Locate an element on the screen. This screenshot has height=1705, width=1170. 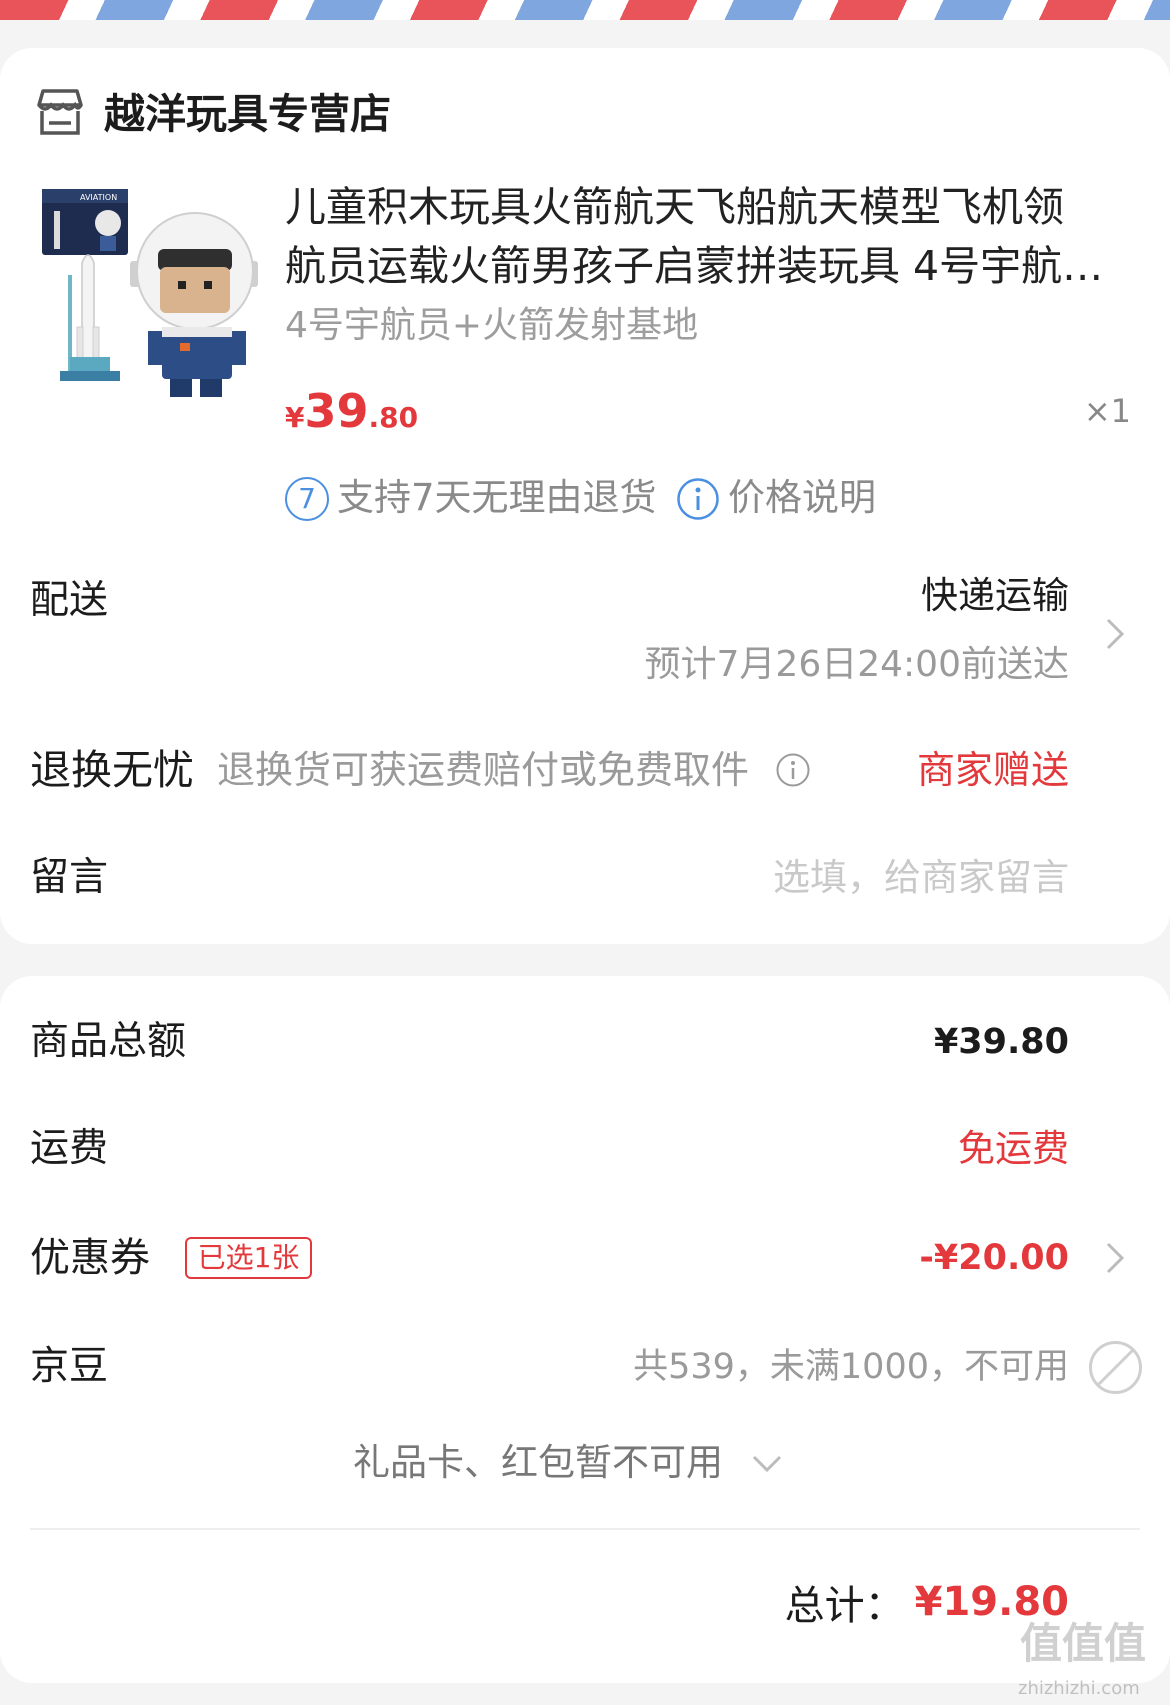
coupon-selected-badge: 已选1张 is located at coordinates (248, 1258).